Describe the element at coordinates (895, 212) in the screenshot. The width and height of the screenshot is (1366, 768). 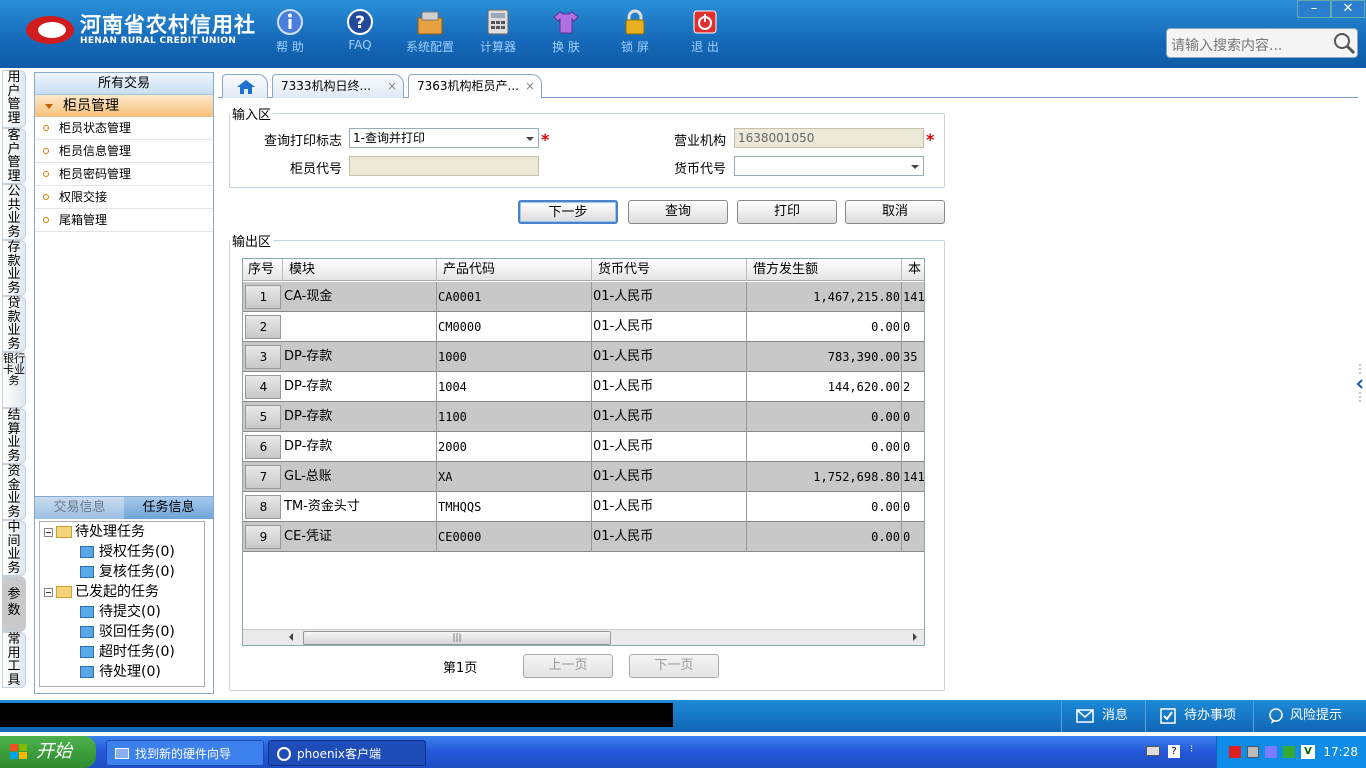
I see `cancel-button: 取消` at that location.